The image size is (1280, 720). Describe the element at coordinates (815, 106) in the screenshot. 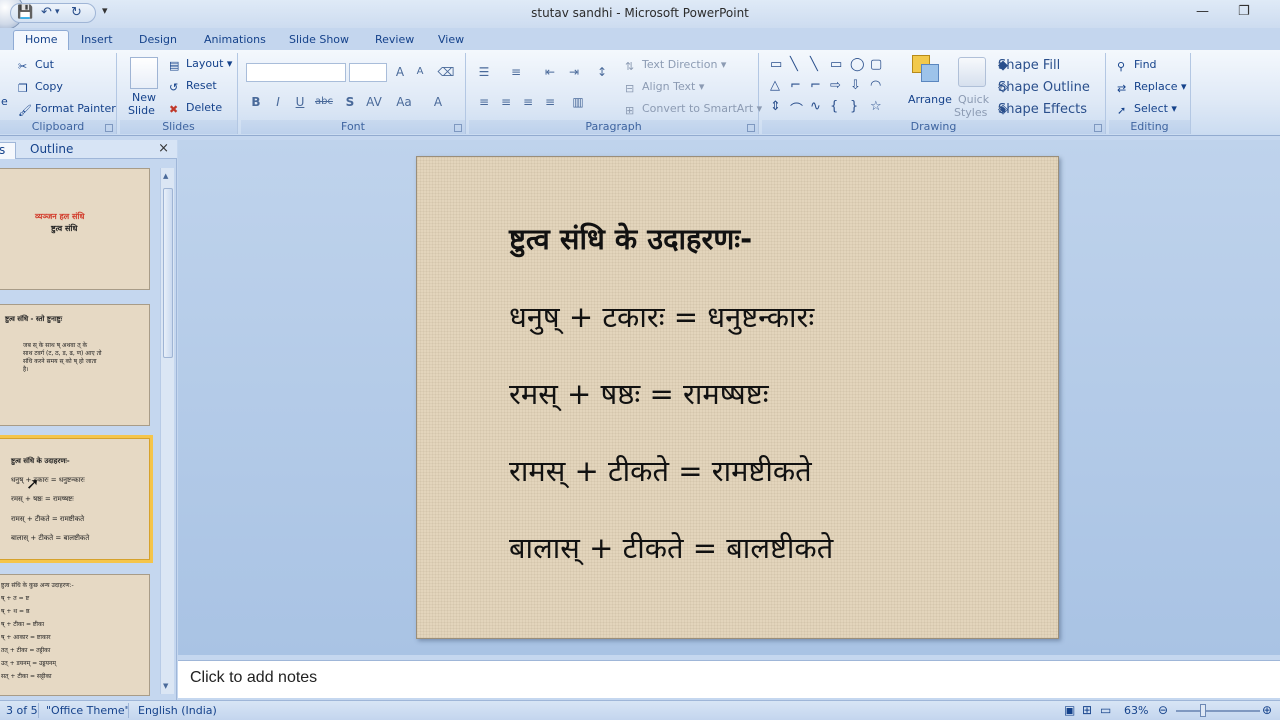

I see `curve-shape-icon: ∿` at that location.